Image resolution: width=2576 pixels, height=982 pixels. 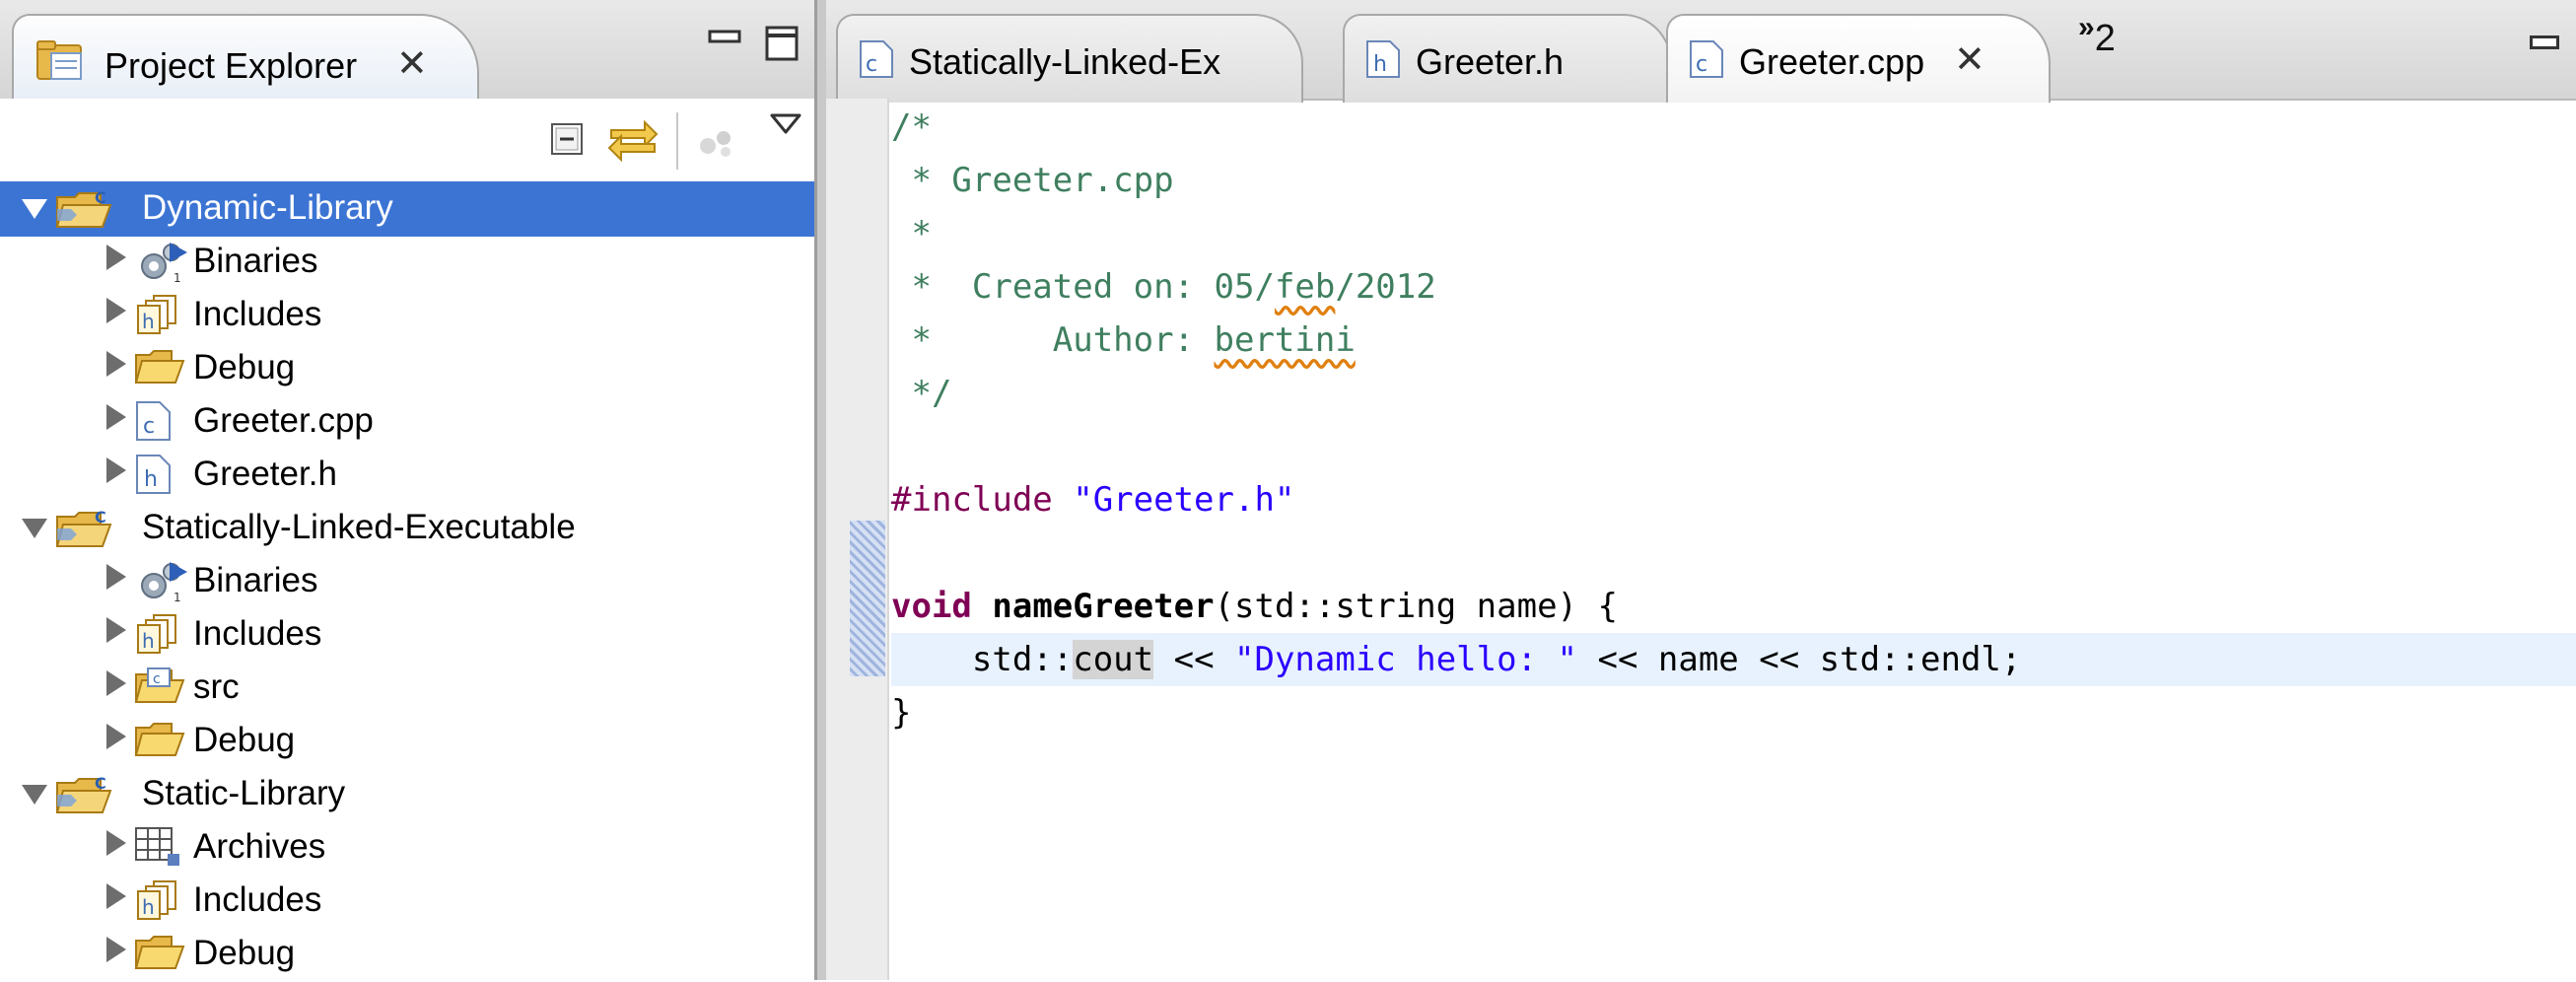 I want to click on source-folder-icon: c, so click(x=159, y=688).